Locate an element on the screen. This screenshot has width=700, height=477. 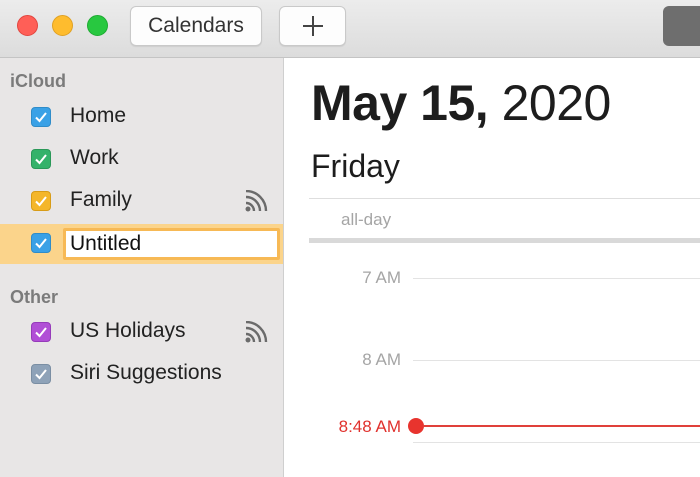
calendar-item-label: Home is located at coordinates (98, 115).